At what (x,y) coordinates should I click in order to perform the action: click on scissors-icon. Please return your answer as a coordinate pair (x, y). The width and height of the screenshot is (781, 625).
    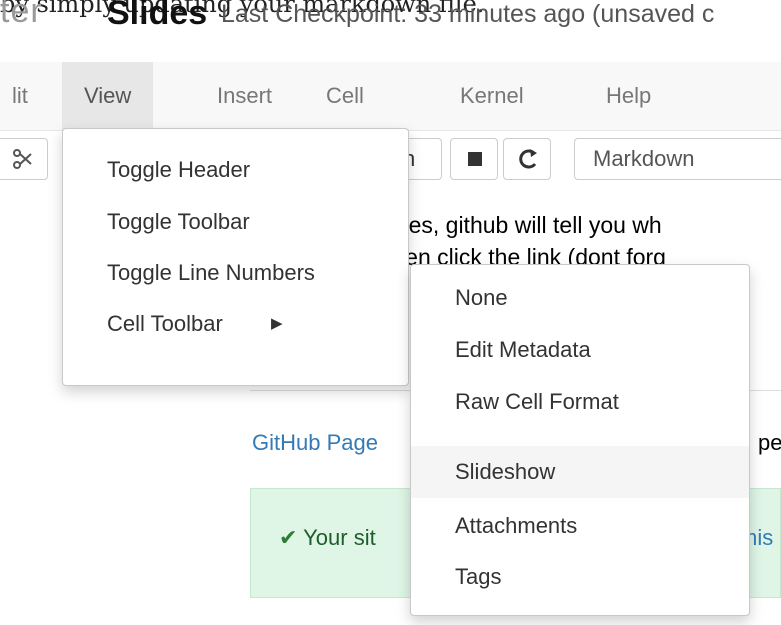
    Looking at the image, I should click on (22, 159).